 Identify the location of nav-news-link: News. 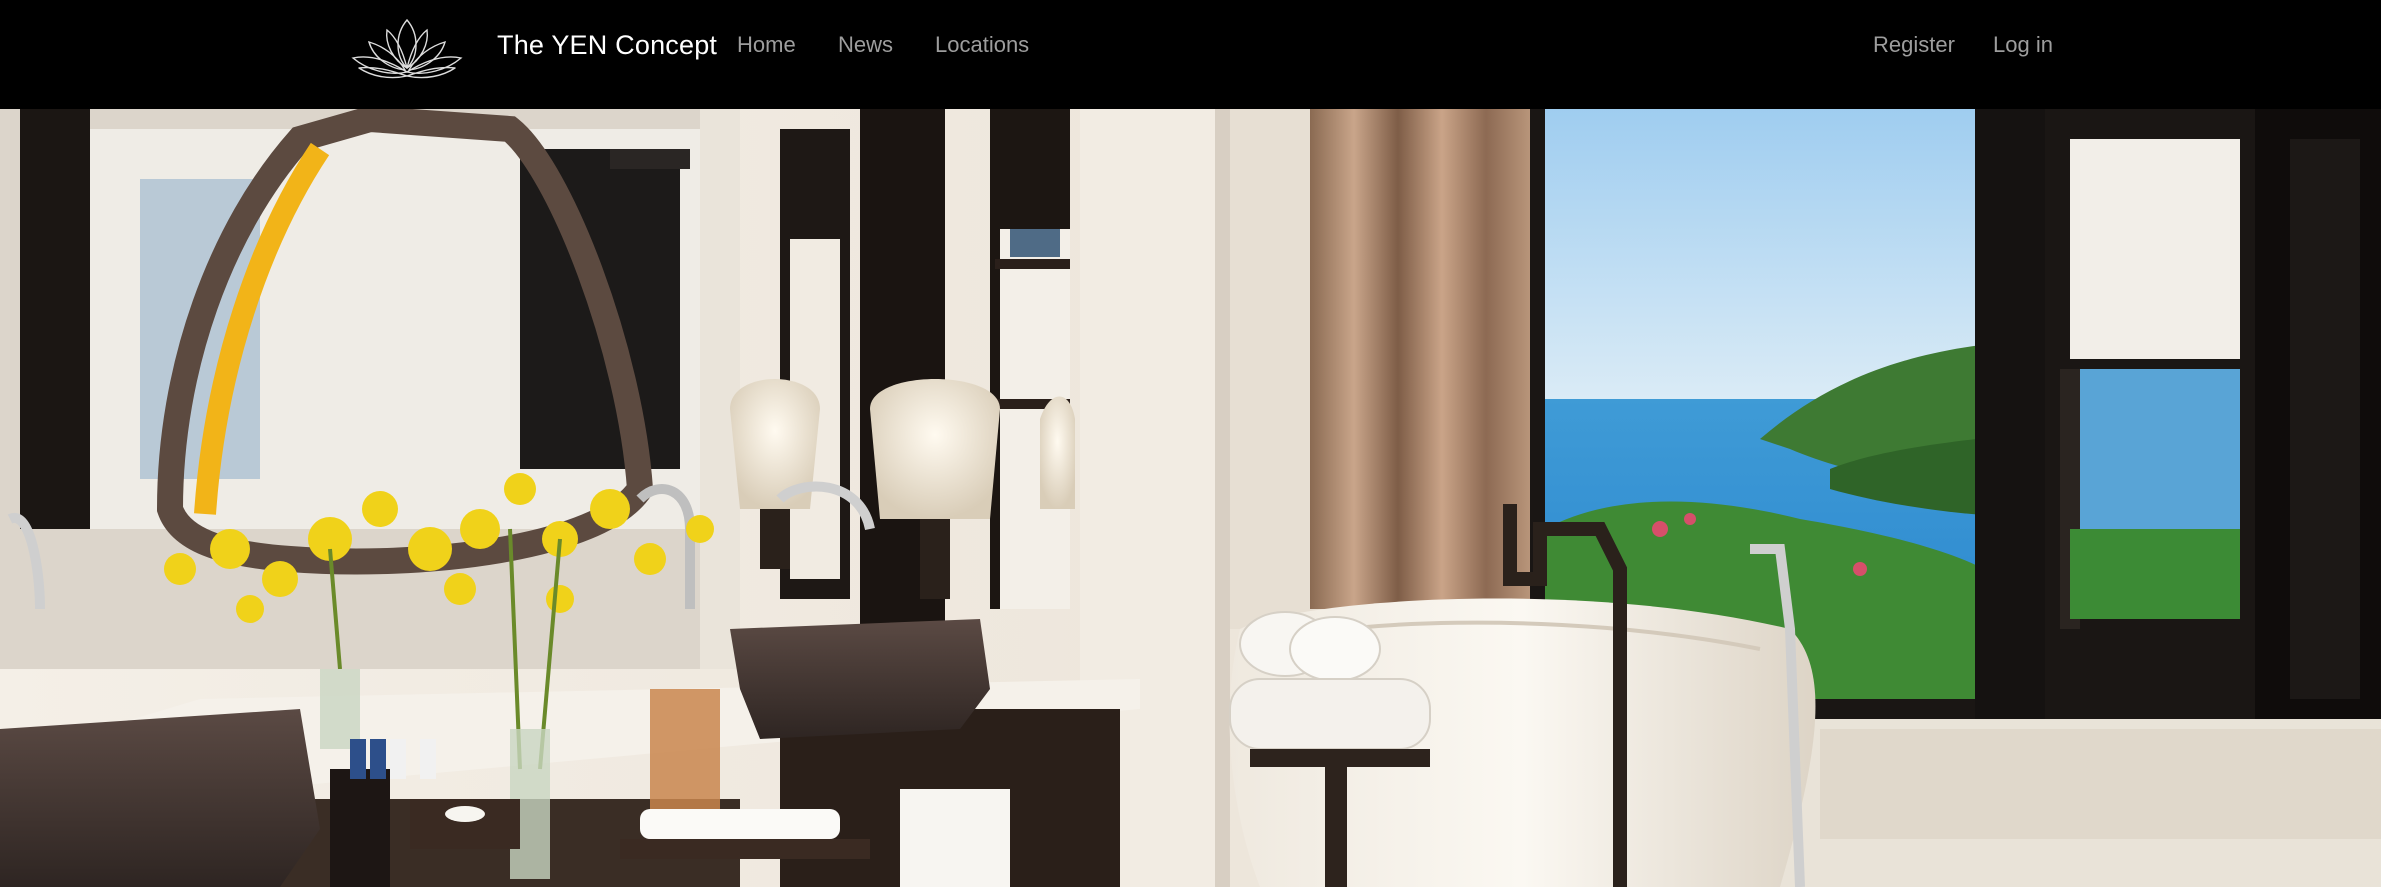
(865, 45).